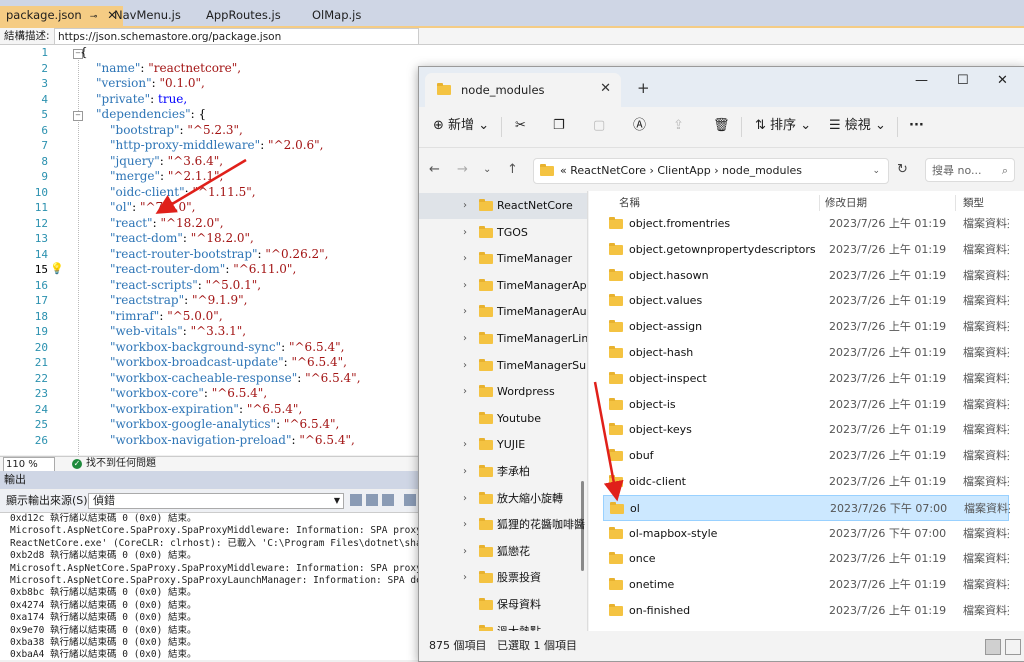 The image size is (1024, 662). I want to click on explorer-tab: node_modules ✕, so click(523, 90).